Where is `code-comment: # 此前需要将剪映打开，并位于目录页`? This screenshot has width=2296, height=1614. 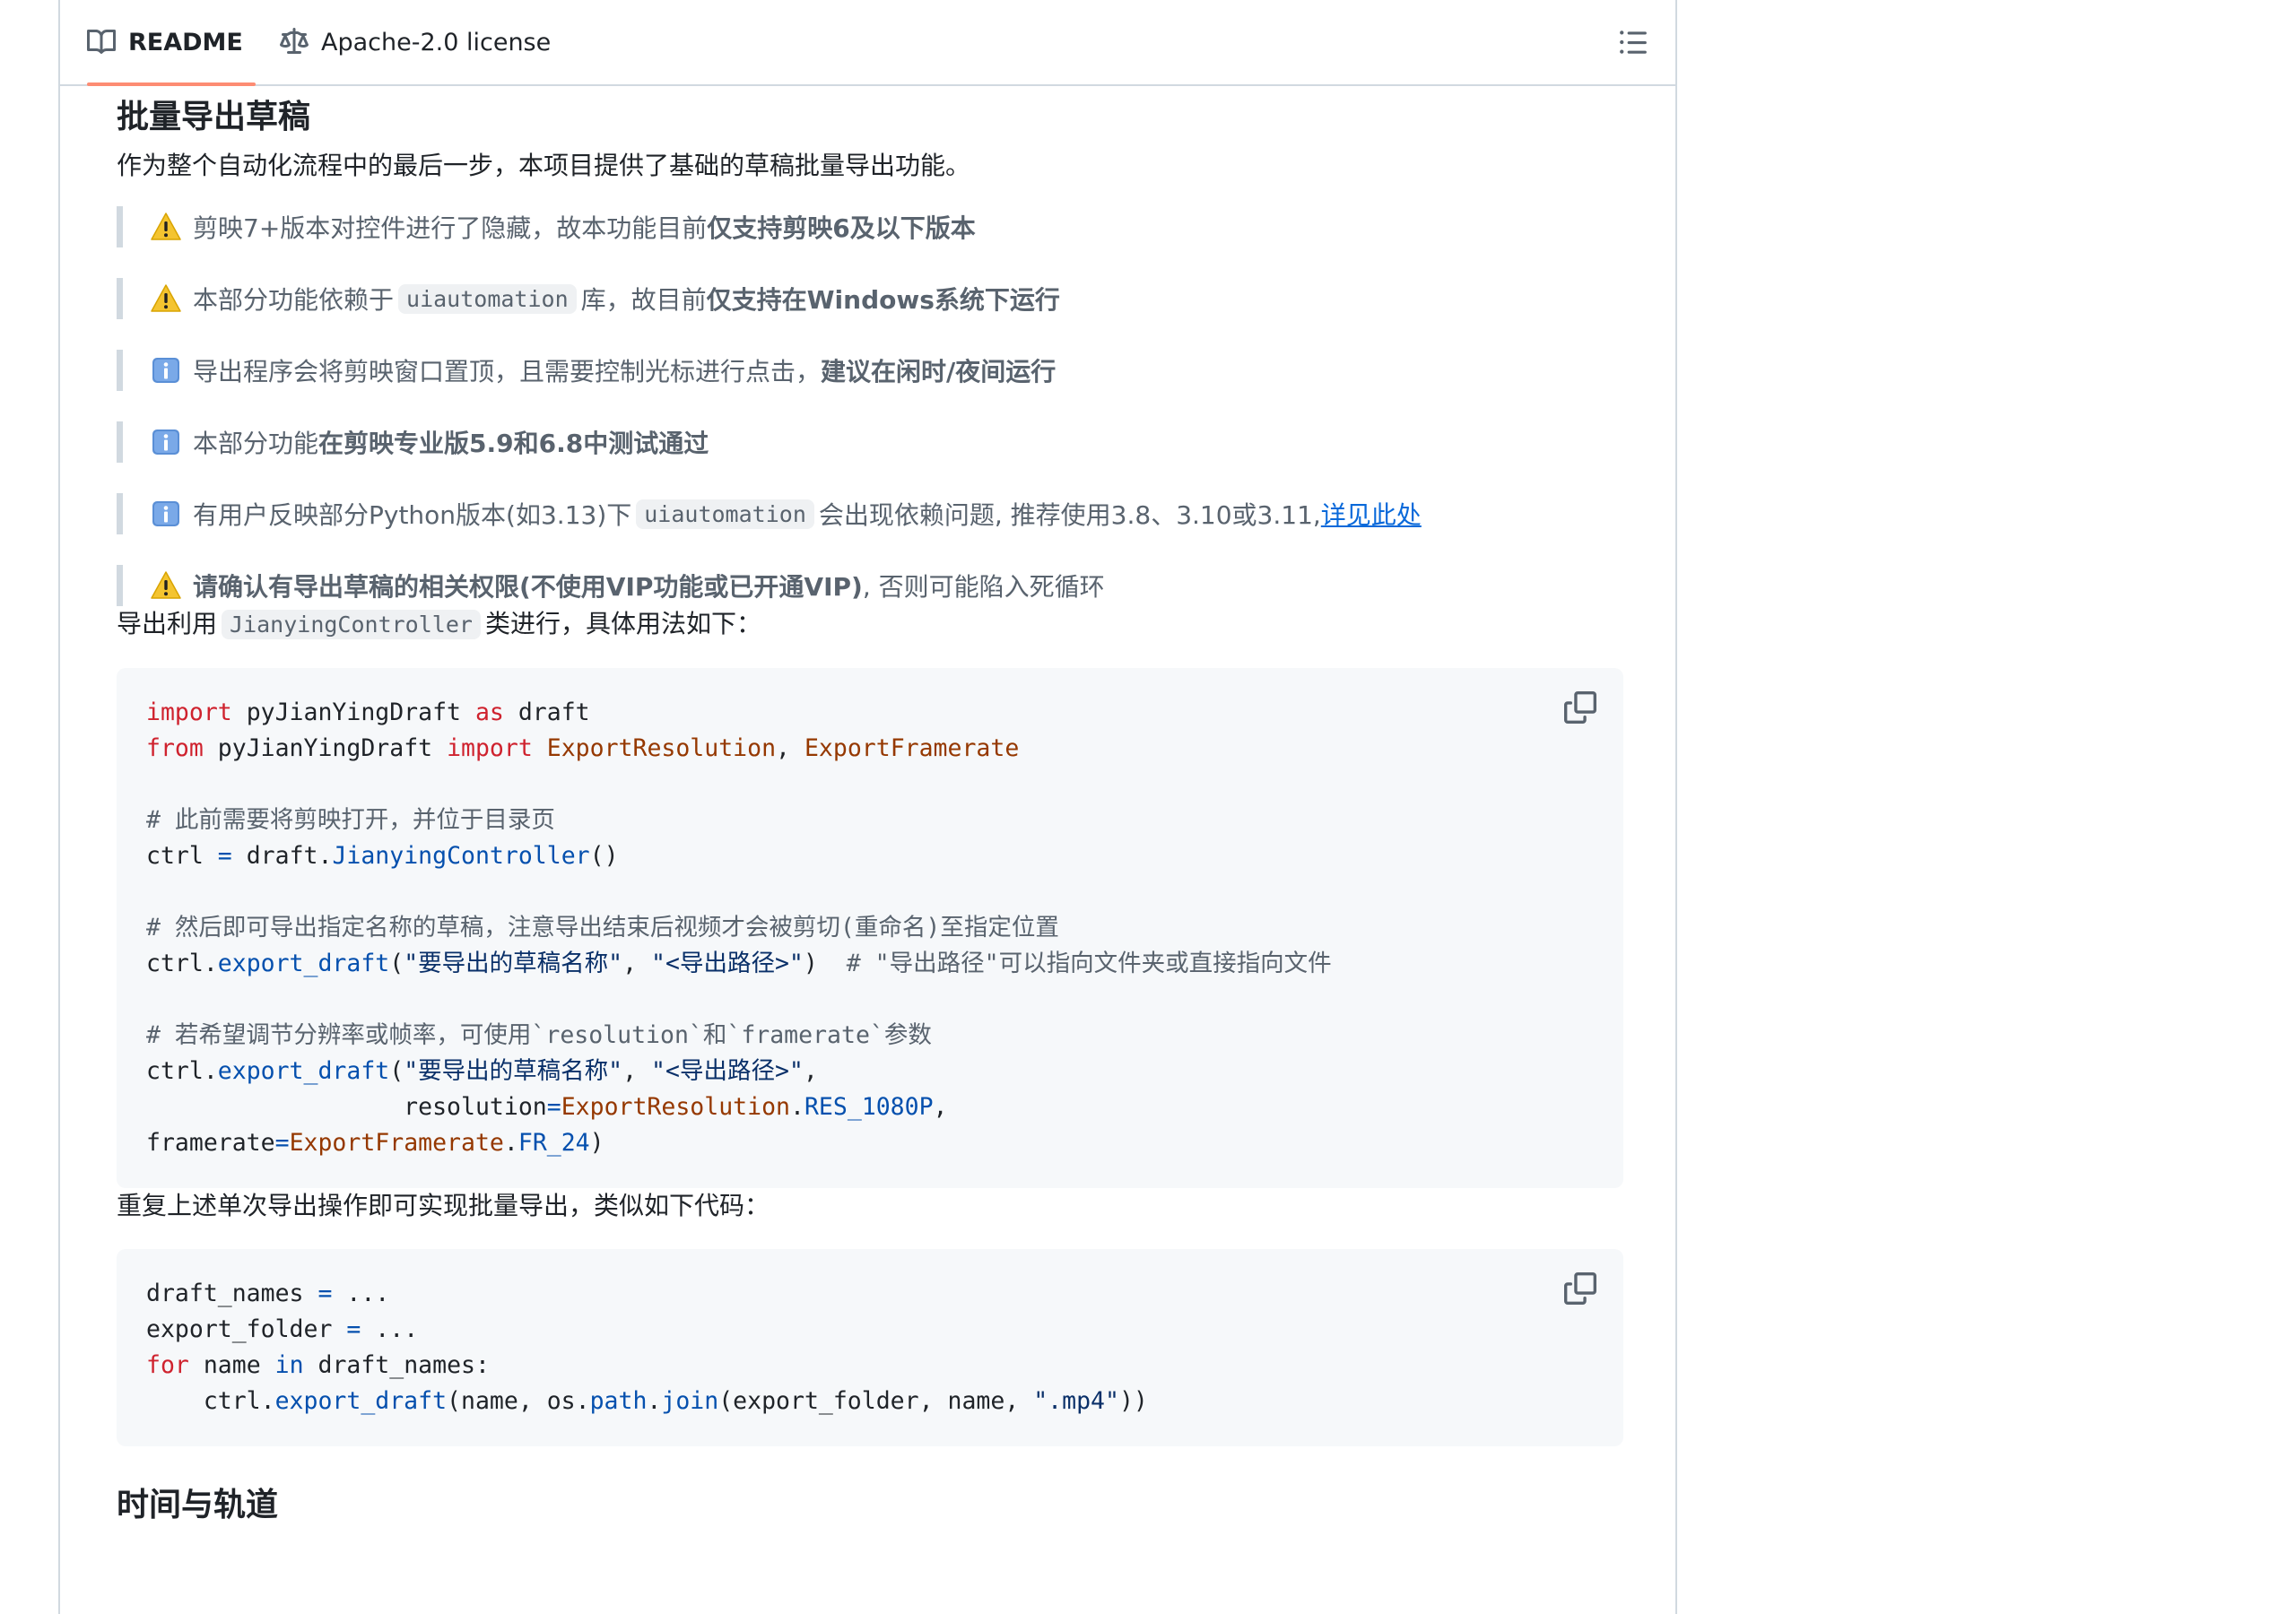
code-comment: # 此前需要将剪映打开，并位于目录页 is located at coordinates (350, 820).